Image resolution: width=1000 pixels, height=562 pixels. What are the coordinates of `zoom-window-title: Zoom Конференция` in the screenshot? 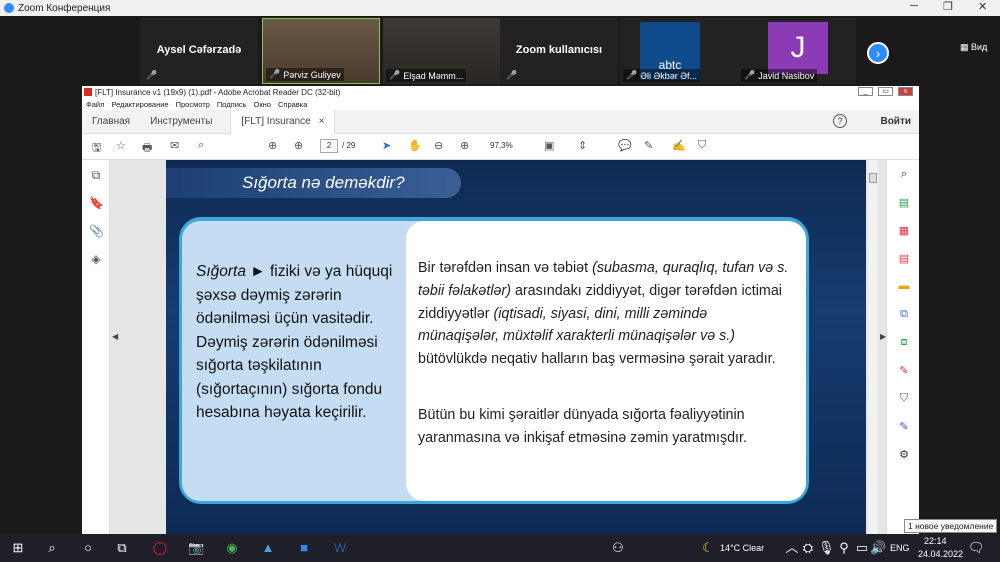 It's located at (64, 8).